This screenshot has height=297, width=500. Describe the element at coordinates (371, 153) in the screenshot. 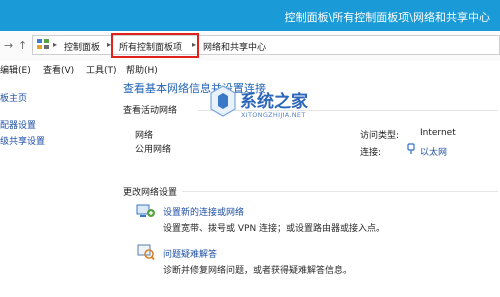

I see `connection-label: 连接:` at that location.